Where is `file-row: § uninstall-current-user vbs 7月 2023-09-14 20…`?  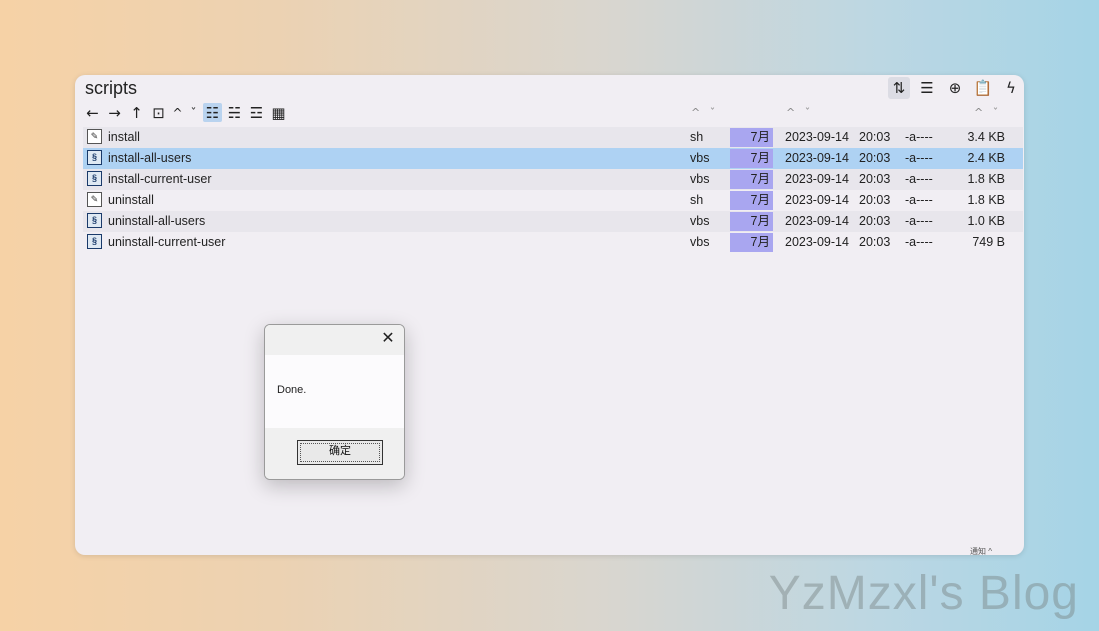
file-row: § uninstall-current-user vbs 7月 2023-09-14 20… is located at coordinates (553, 242).